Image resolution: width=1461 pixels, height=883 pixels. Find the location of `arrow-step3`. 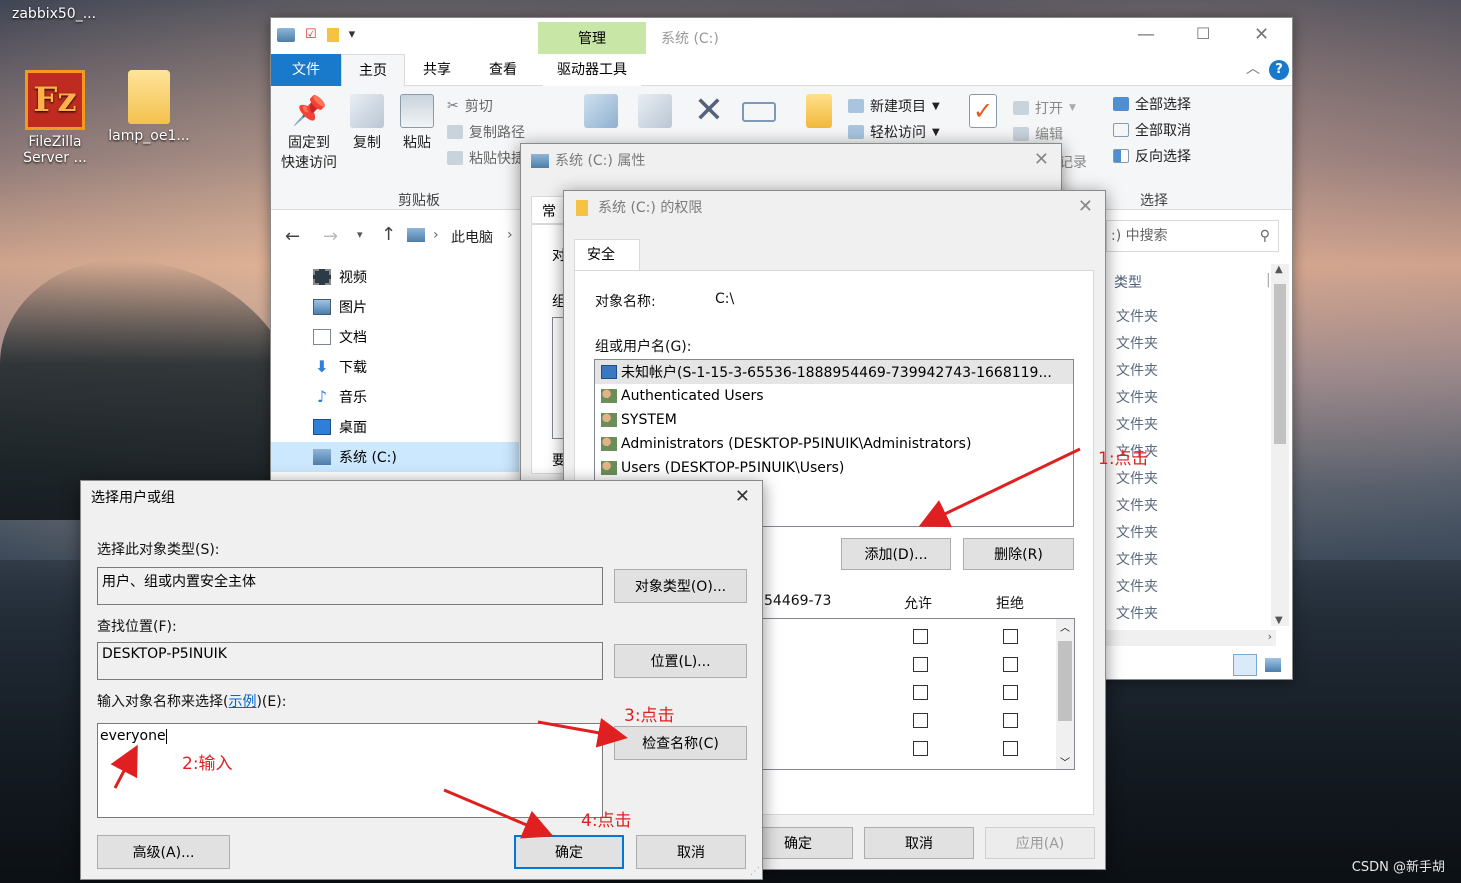

arrow-step3 is located at coordinates (582, 733).